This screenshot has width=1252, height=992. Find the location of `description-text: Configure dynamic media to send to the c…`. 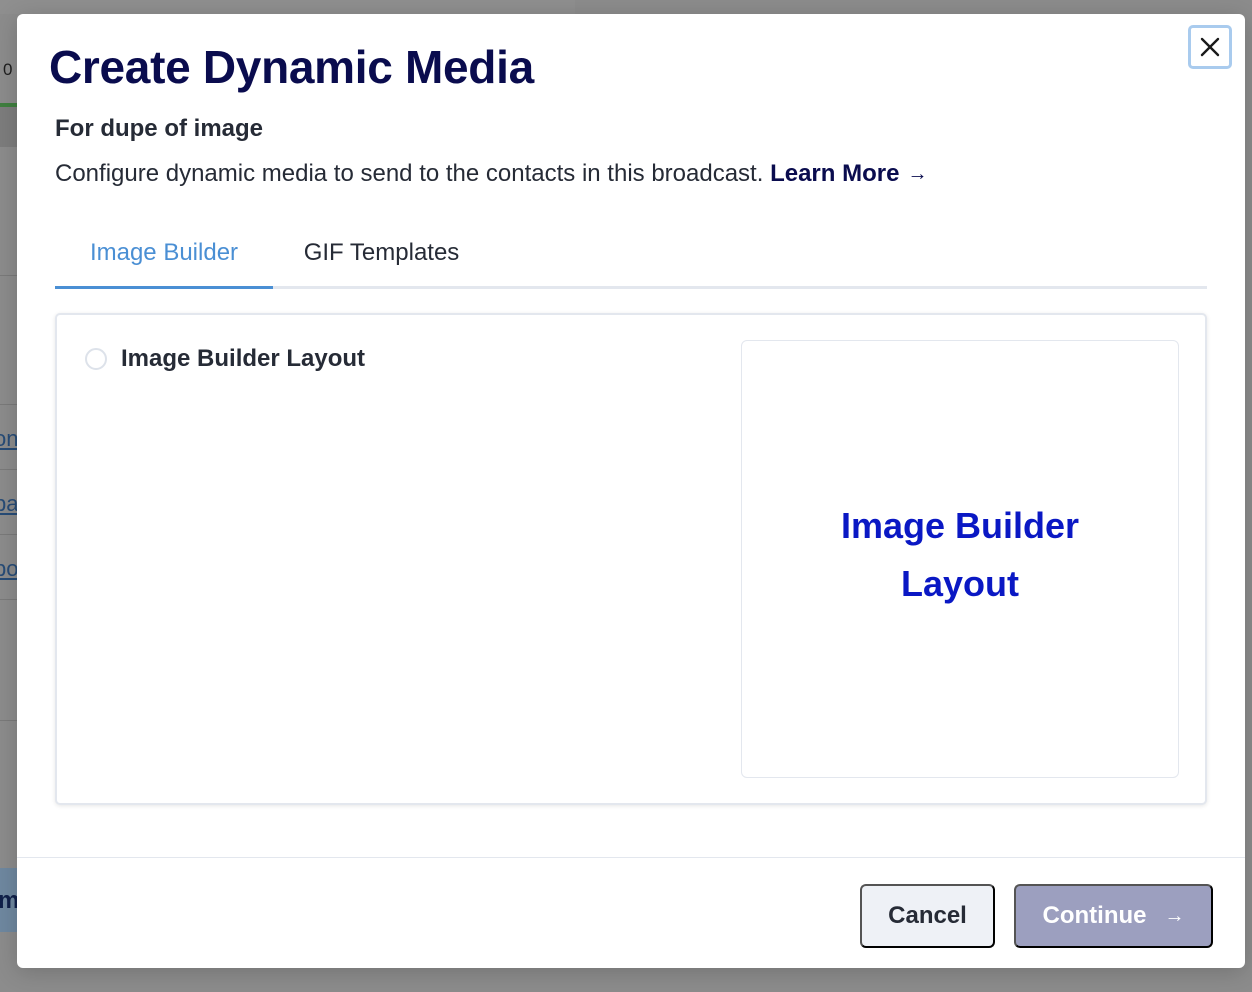

description-text: Configure dynamic media to send to the c… is located at coordinates (409, 173).